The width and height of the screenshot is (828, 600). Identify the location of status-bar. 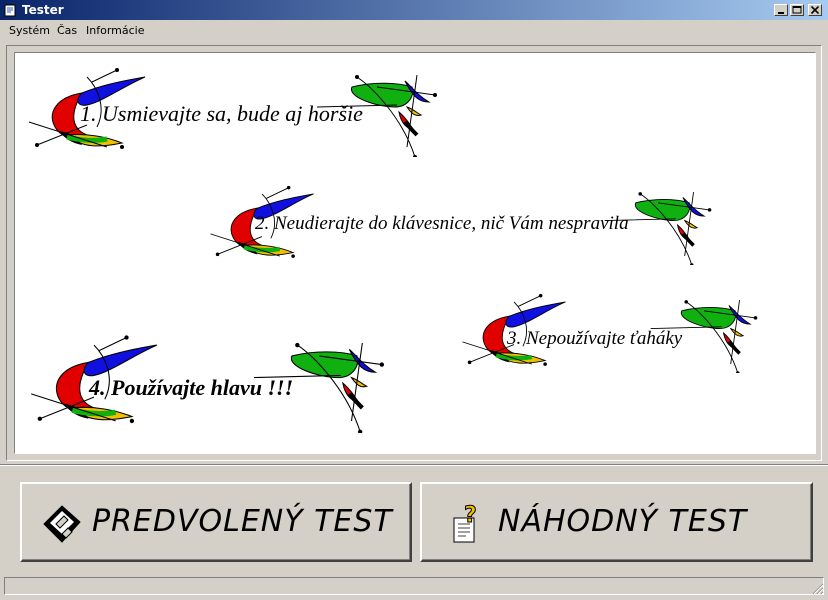
(414, 586).